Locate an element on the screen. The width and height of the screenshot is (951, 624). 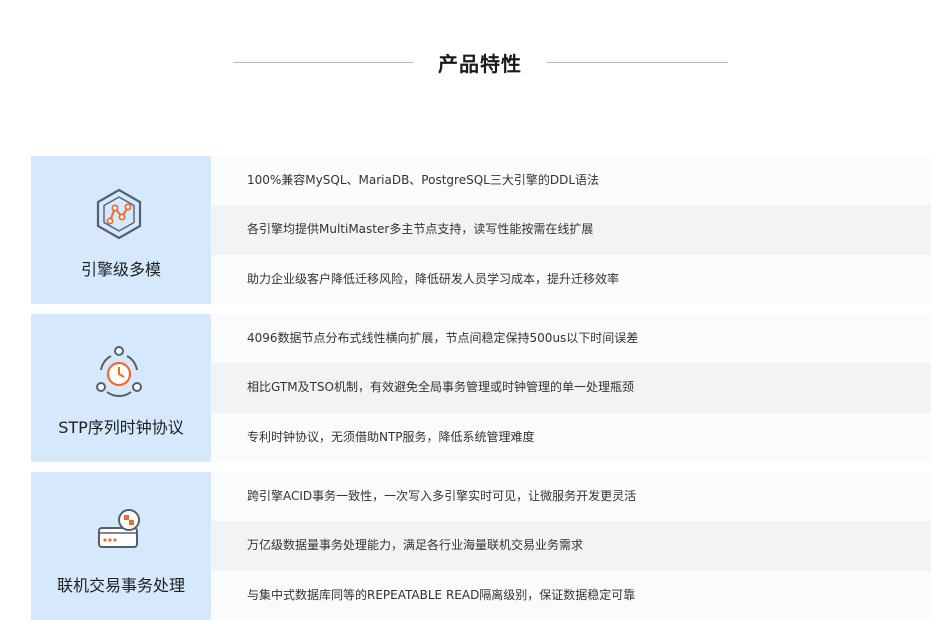
transaction-card-icon is located at coordinates (119, 528).